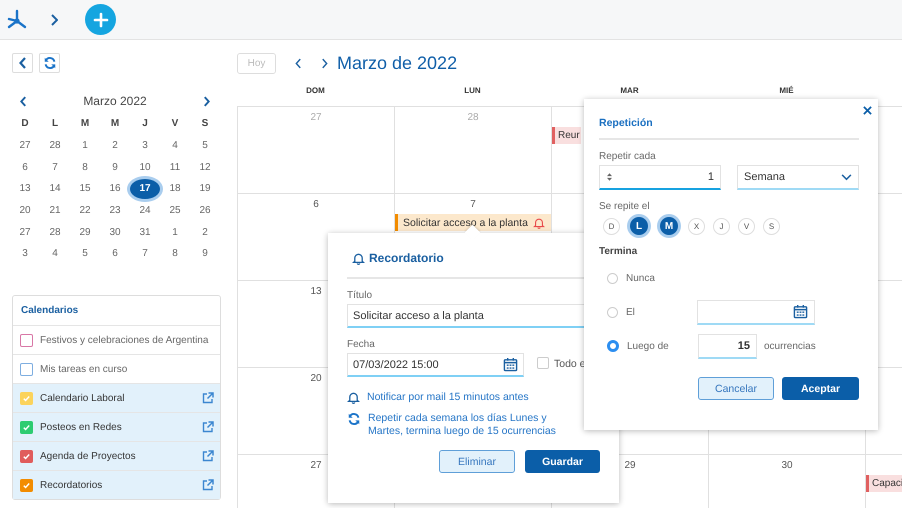 The height and width of the screenshot is (508, 902). Describe the element at coordinates (669, 226) in the screenshot. I see `weekday-toggle: M` at that location.